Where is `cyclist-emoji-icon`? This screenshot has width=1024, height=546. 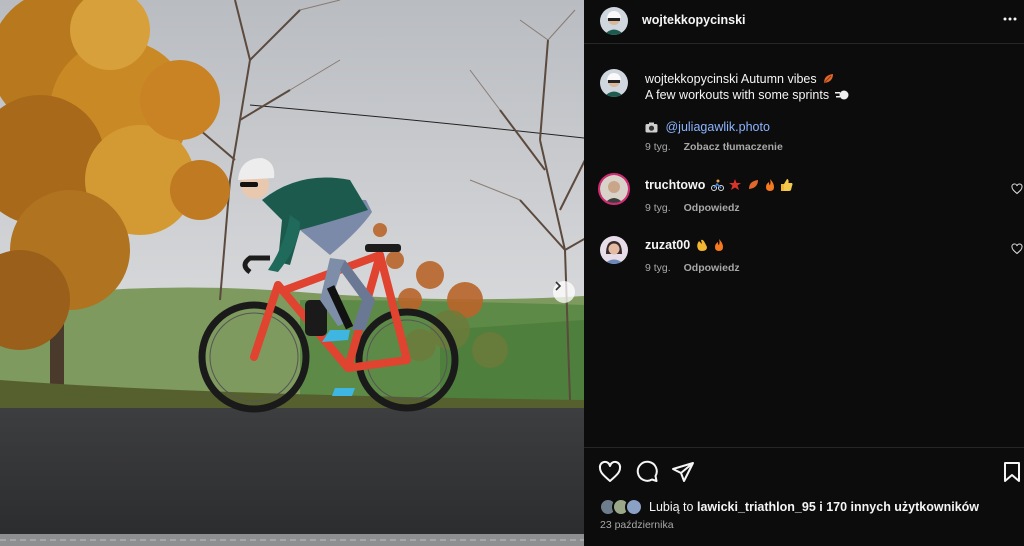
cyclist-emoji-icon is located at coordinates (717, 186).